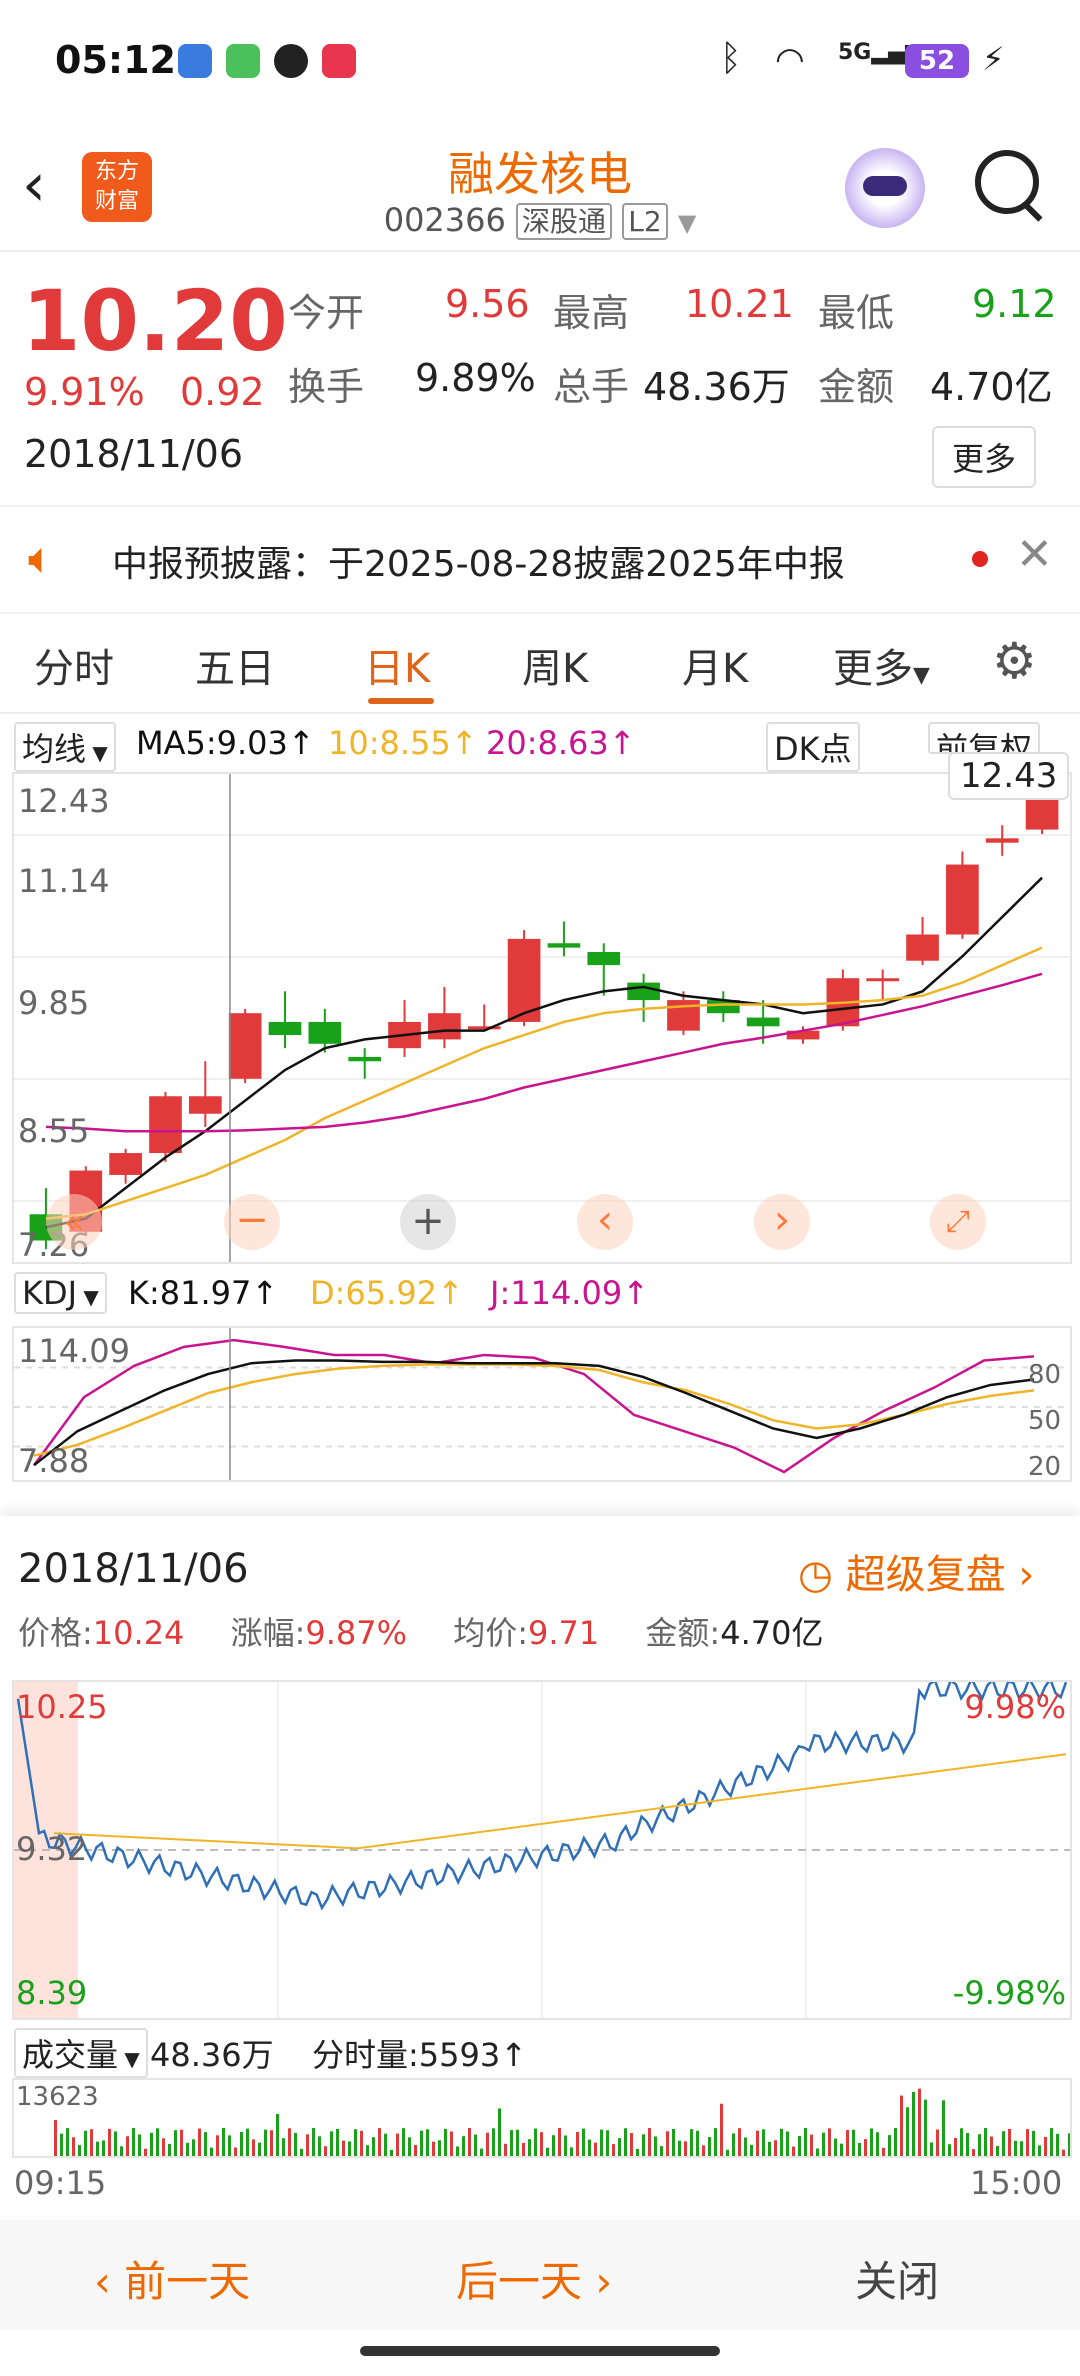 This screenshot has width=1080, height=2376. I want to click on close-button: 关闭, so click(897, 2278).